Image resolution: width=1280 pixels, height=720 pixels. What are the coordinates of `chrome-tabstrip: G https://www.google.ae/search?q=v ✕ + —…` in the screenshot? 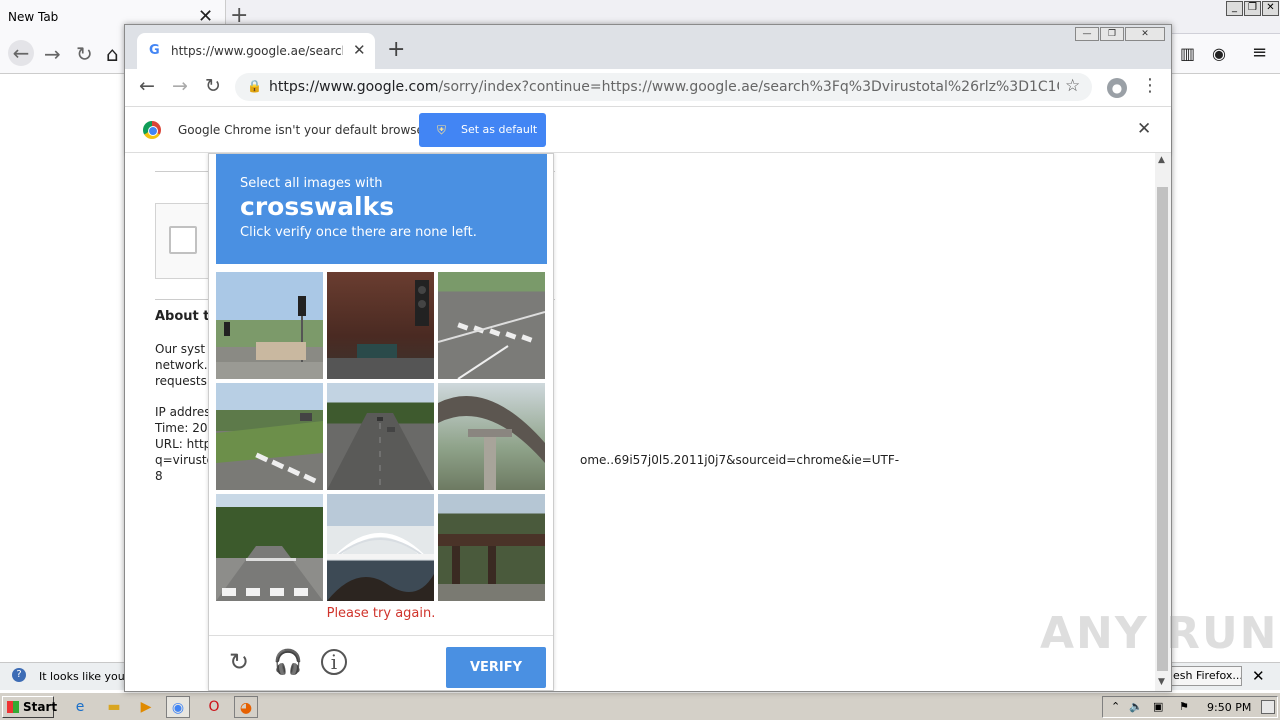 It's located at (648, 47).